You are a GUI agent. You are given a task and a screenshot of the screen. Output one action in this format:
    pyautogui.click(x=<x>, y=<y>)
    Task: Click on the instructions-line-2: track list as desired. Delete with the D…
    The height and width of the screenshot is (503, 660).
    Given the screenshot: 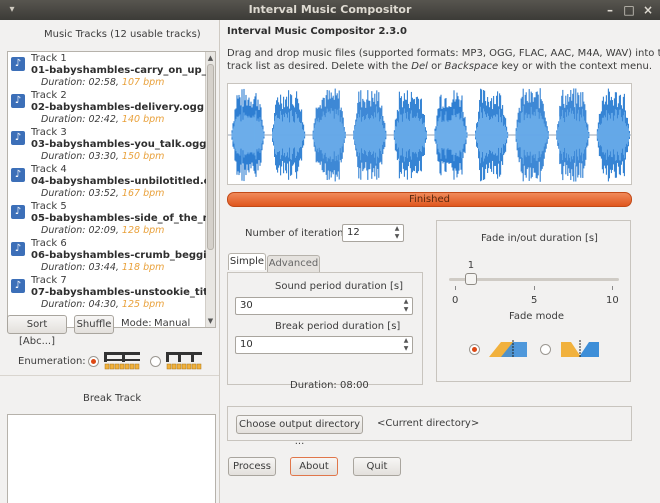 What is the action you would take?
    pyautogui.click(x=440, y=66)
    